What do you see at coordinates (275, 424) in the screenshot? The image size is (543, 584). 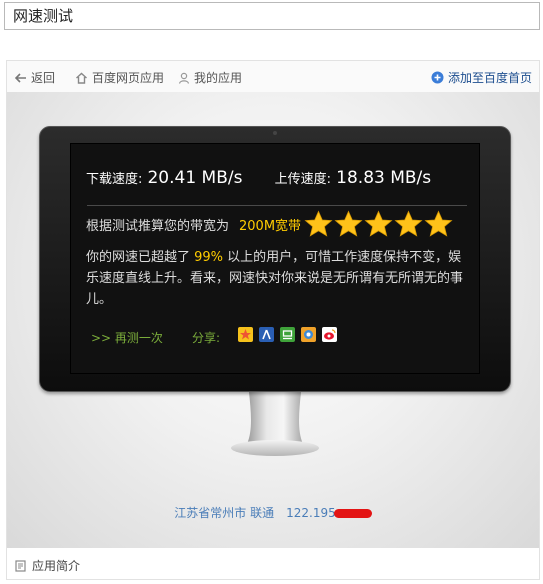 I see `monitor-stand` at bounding box center [275, 424].